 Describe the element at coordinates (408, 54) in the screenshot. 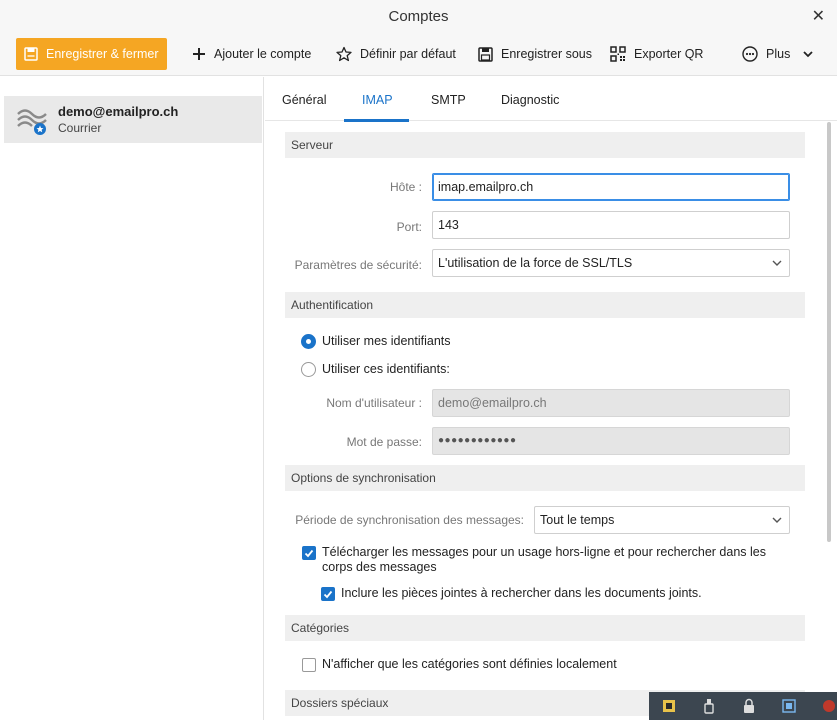

I see `set-default-label: Définir par défaut` at that location.